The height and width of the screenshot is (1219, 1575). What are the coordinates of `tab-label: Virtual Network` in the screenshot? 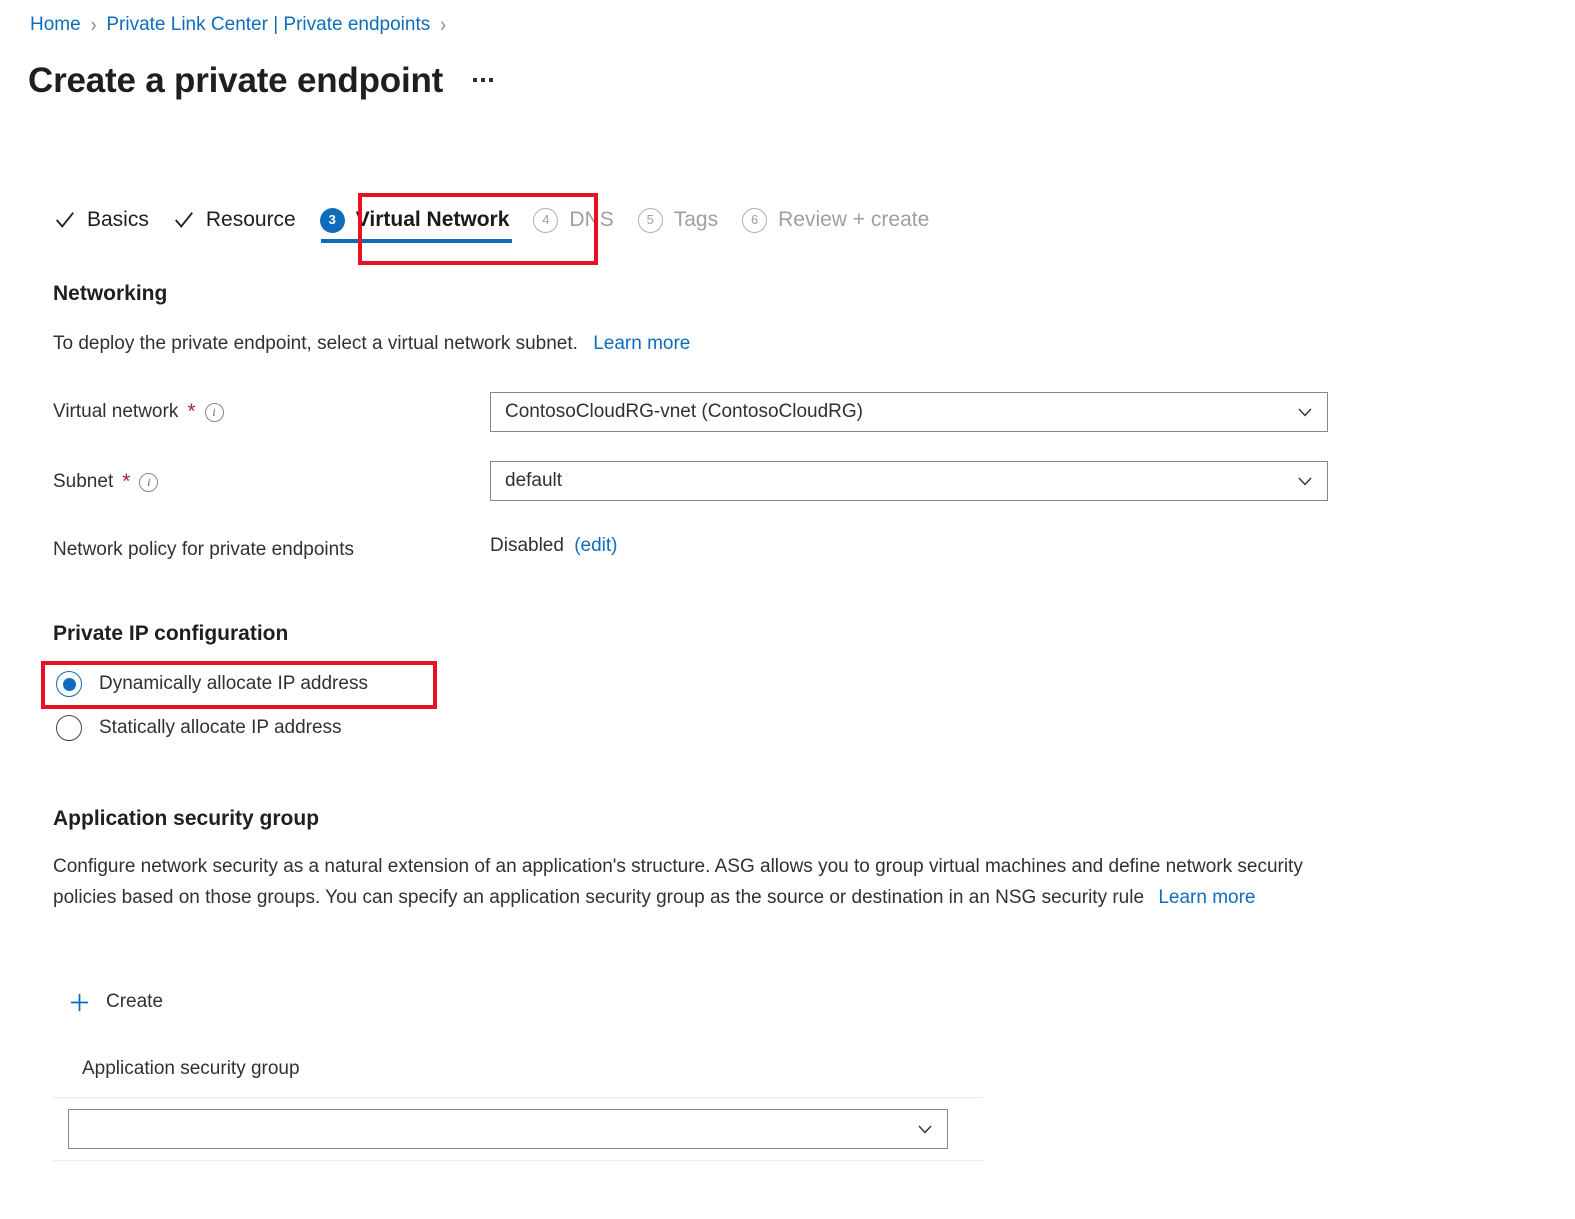 It's located at (432, 219).